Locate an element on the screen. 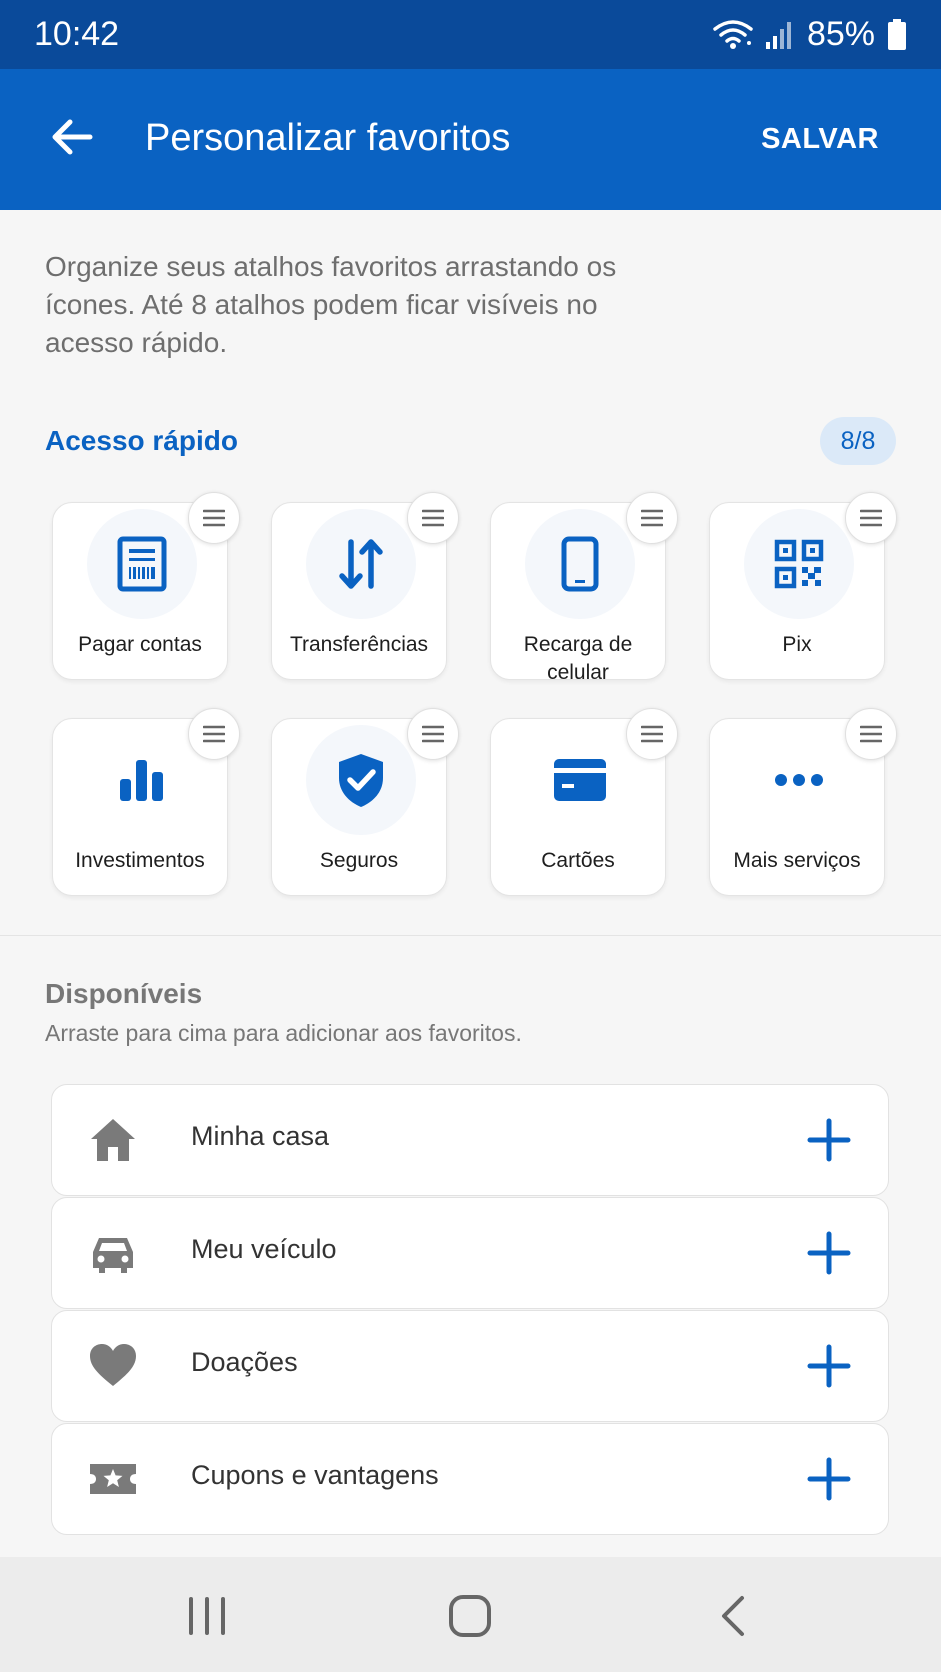 Image resolution: width=941 pixels, height=1672 pixels. back-nav-icon is located at coordinates (734, 1616).